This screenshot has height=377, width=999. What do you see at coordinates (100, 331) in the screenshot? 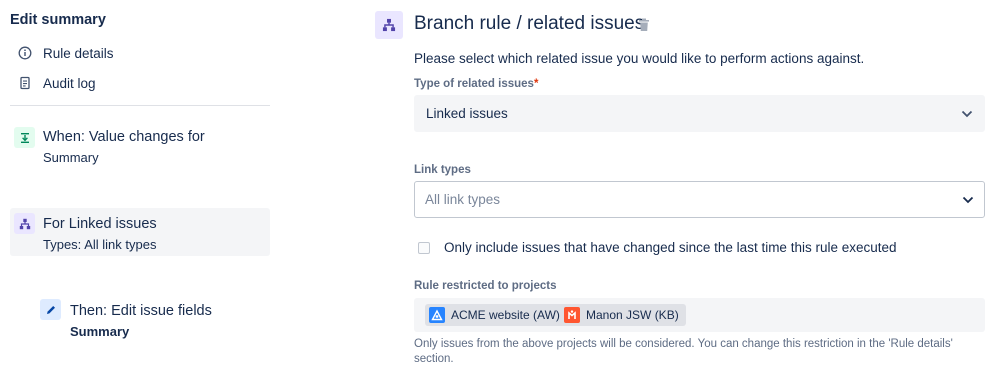
I see `action-subtitle: Summary` at bounding box center [100, 331].